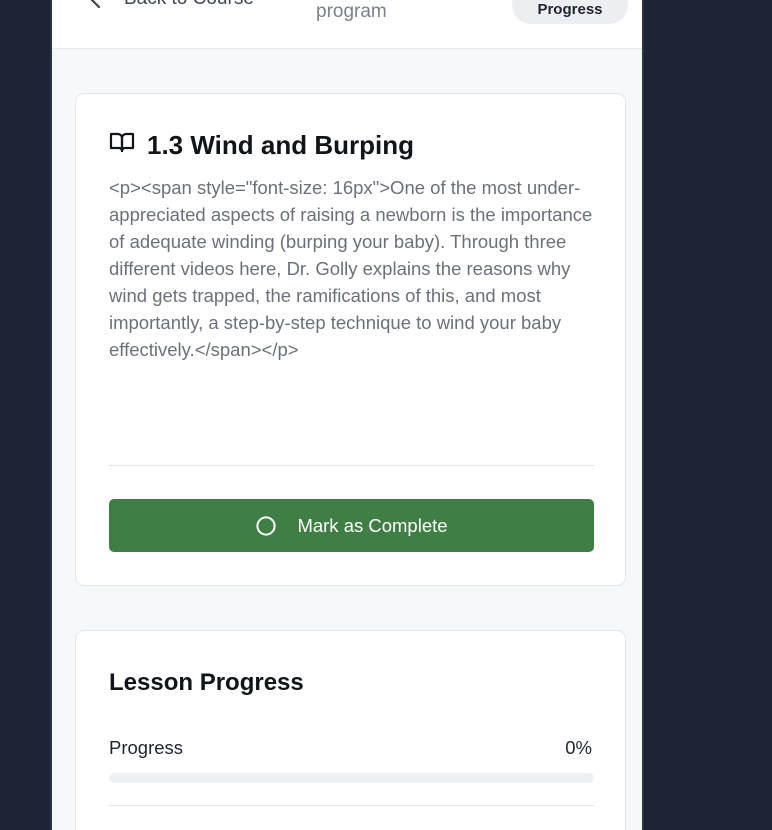  I want to click on top-bar: Back to Course program Progress, so click(347, 24).